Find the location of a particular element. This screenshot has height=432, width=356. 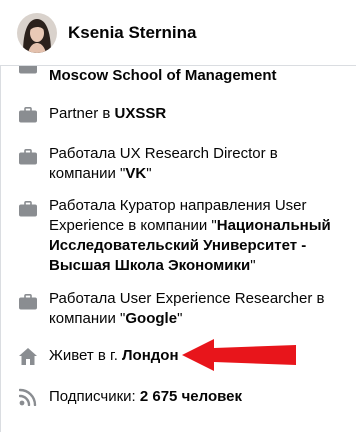

home-icon is located at coordinates (28, 356).